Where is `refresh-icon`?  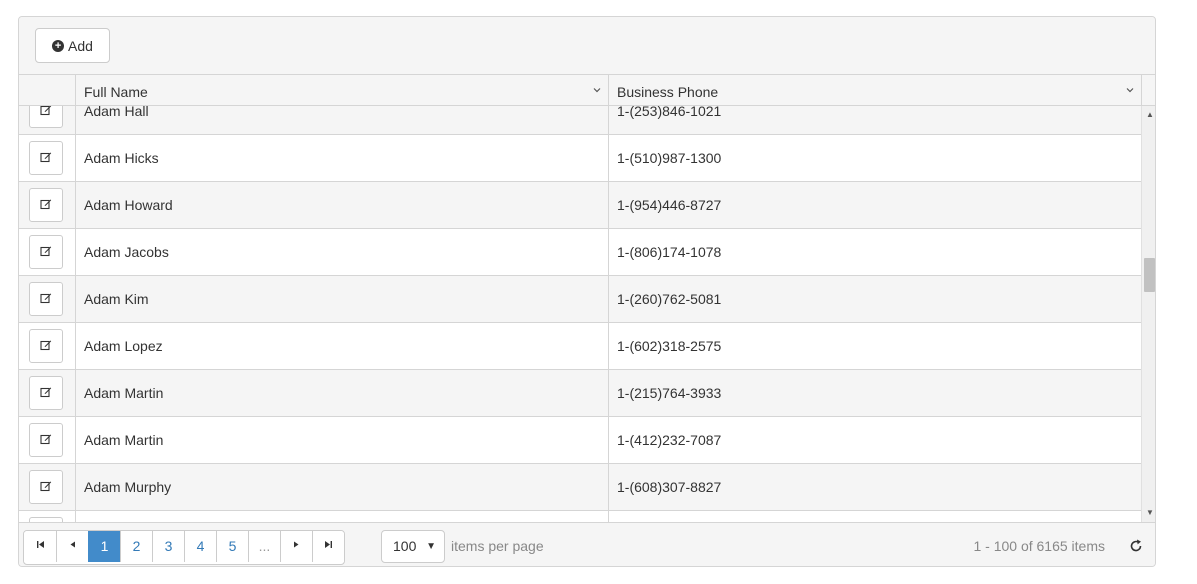 refresh-icon is located at coordinates (1136, 546).